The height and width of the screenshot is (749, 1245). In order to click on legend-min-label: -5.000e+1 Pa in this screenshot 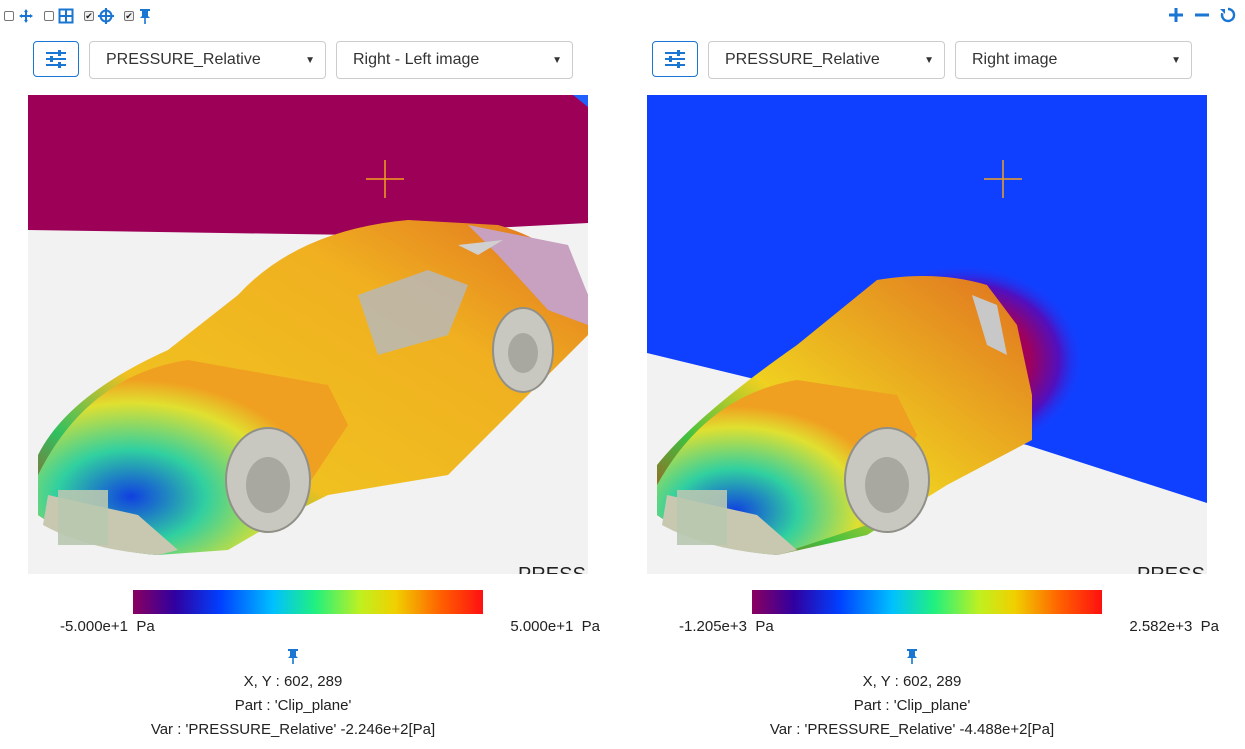, I will do `click(107, 626)`.